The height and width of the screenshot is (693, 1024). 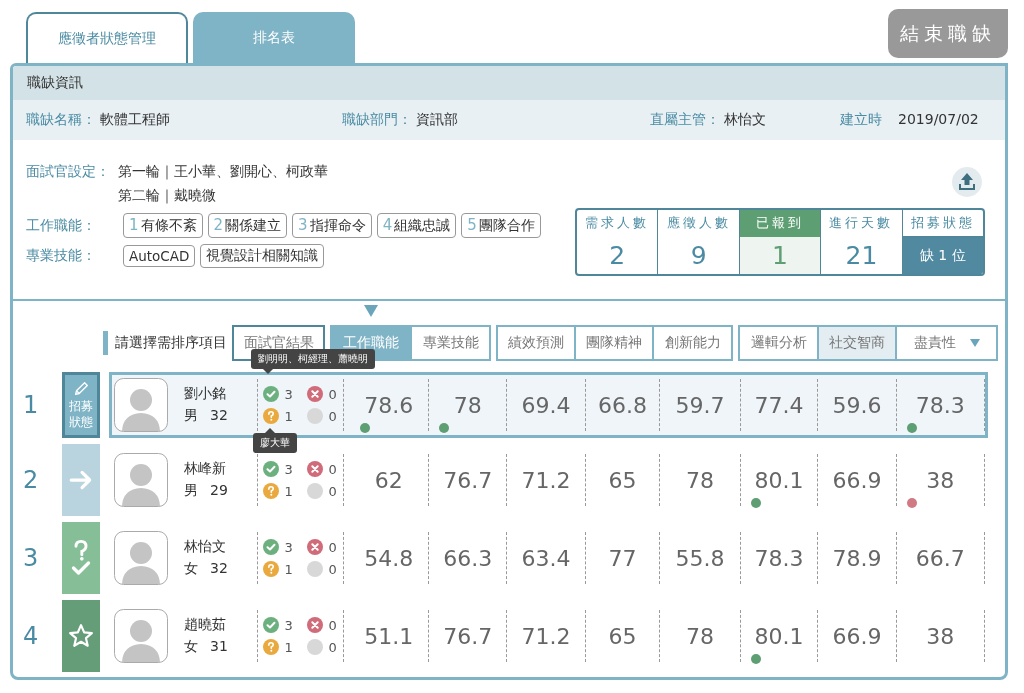 I want to click on rank-number: 1, so click(x=31, y=405).